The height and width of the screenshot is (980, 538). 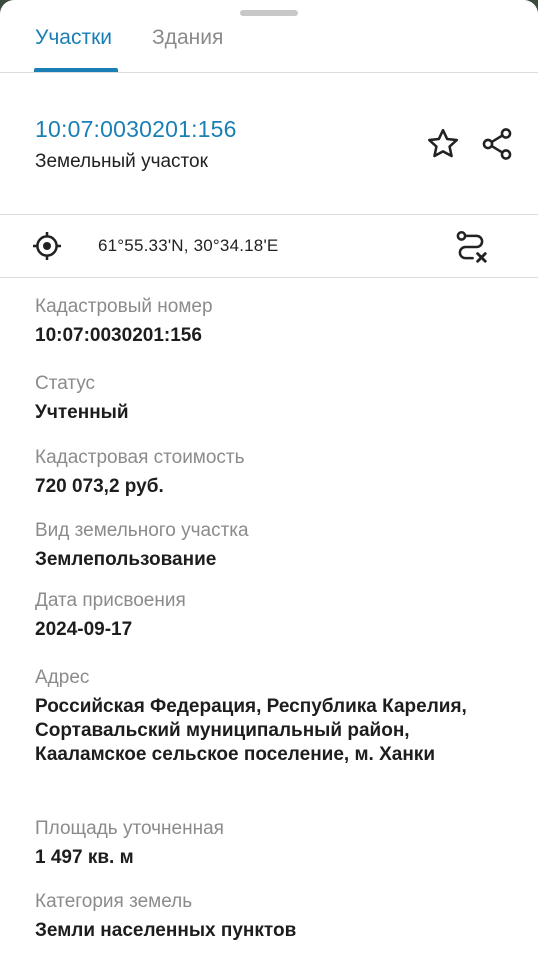 What do you see at coordinates (65, 383) in the screenshot?
I see `field-label: Статус` at bounding box center [65, 383].